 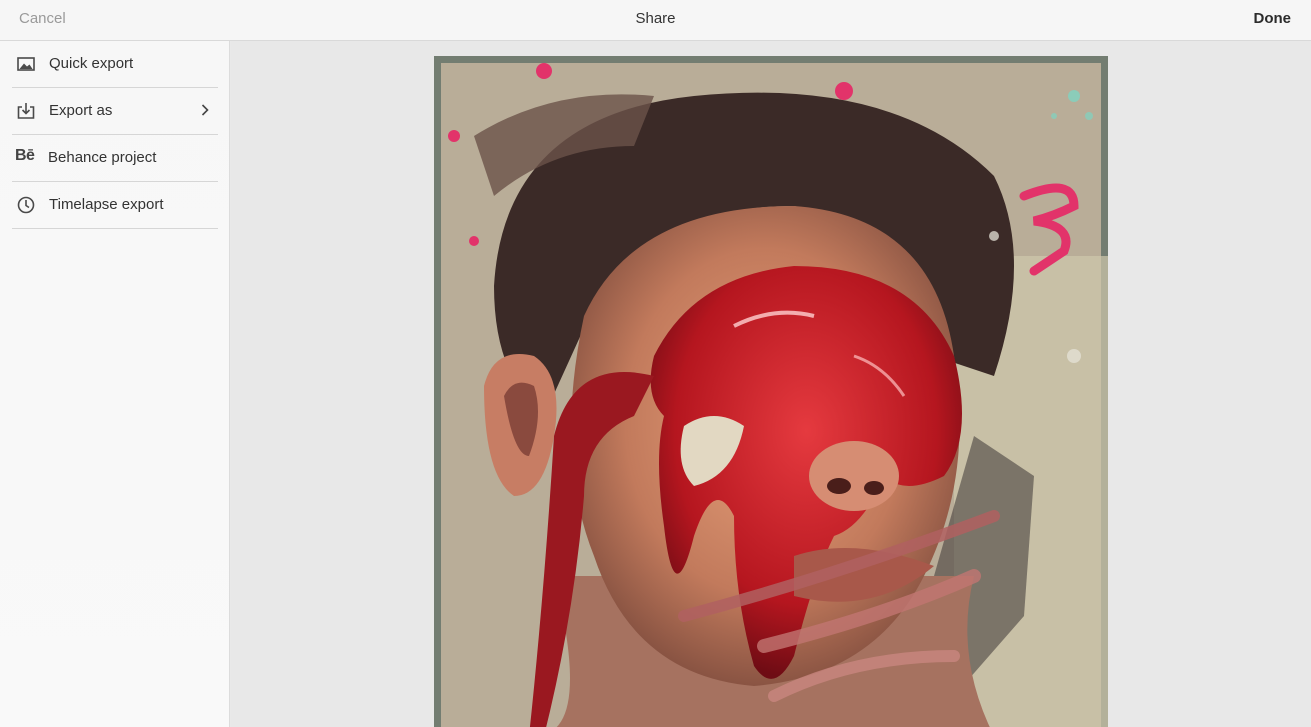 I want to click on top-bar: Cancel Share Done, so click(x=655, y=20).